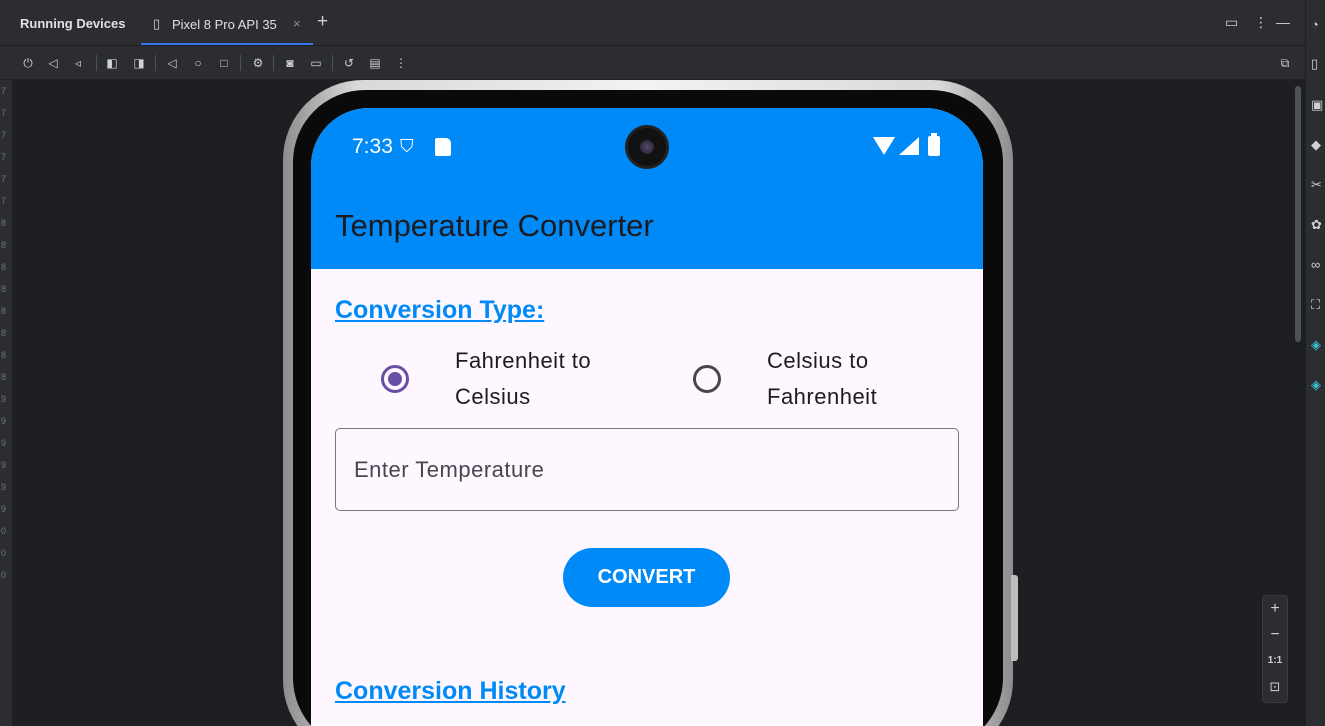  Describe the element at coordinates (443, 147) in the screenshot. I see `sd-card-icon` at that location.